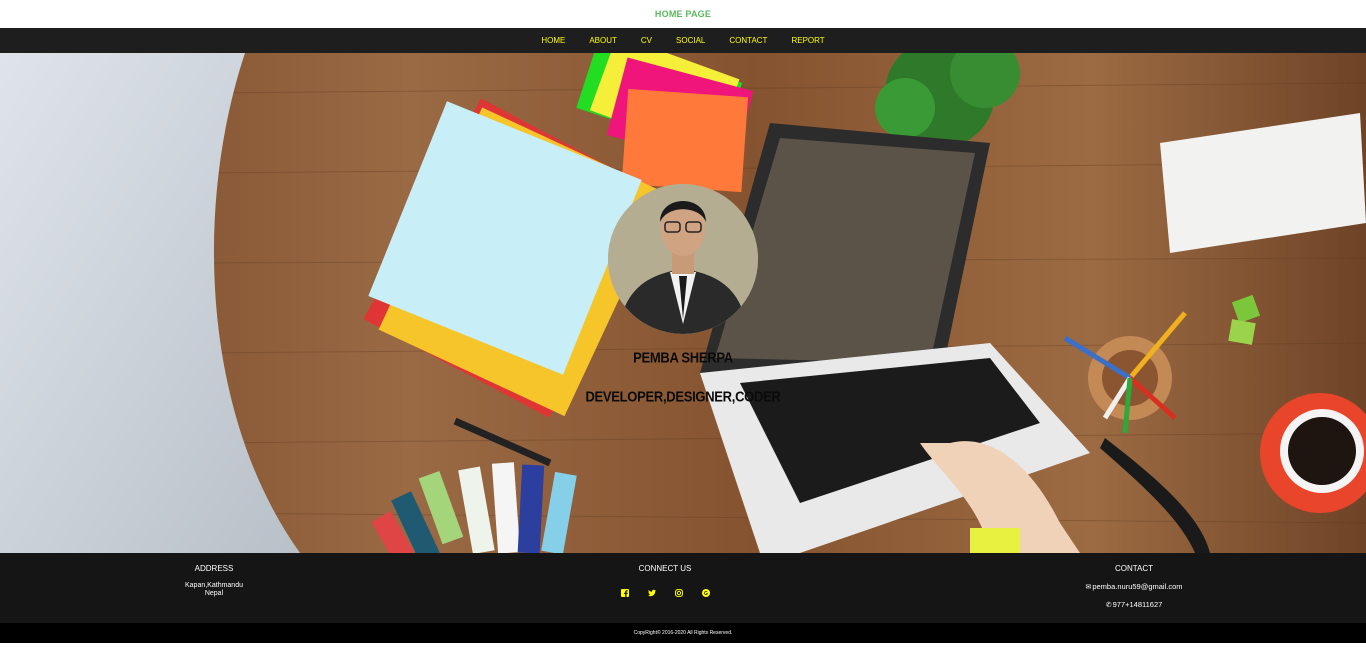  I want to click on profile-name: PEMBA SHERPA, so click(683, 357).